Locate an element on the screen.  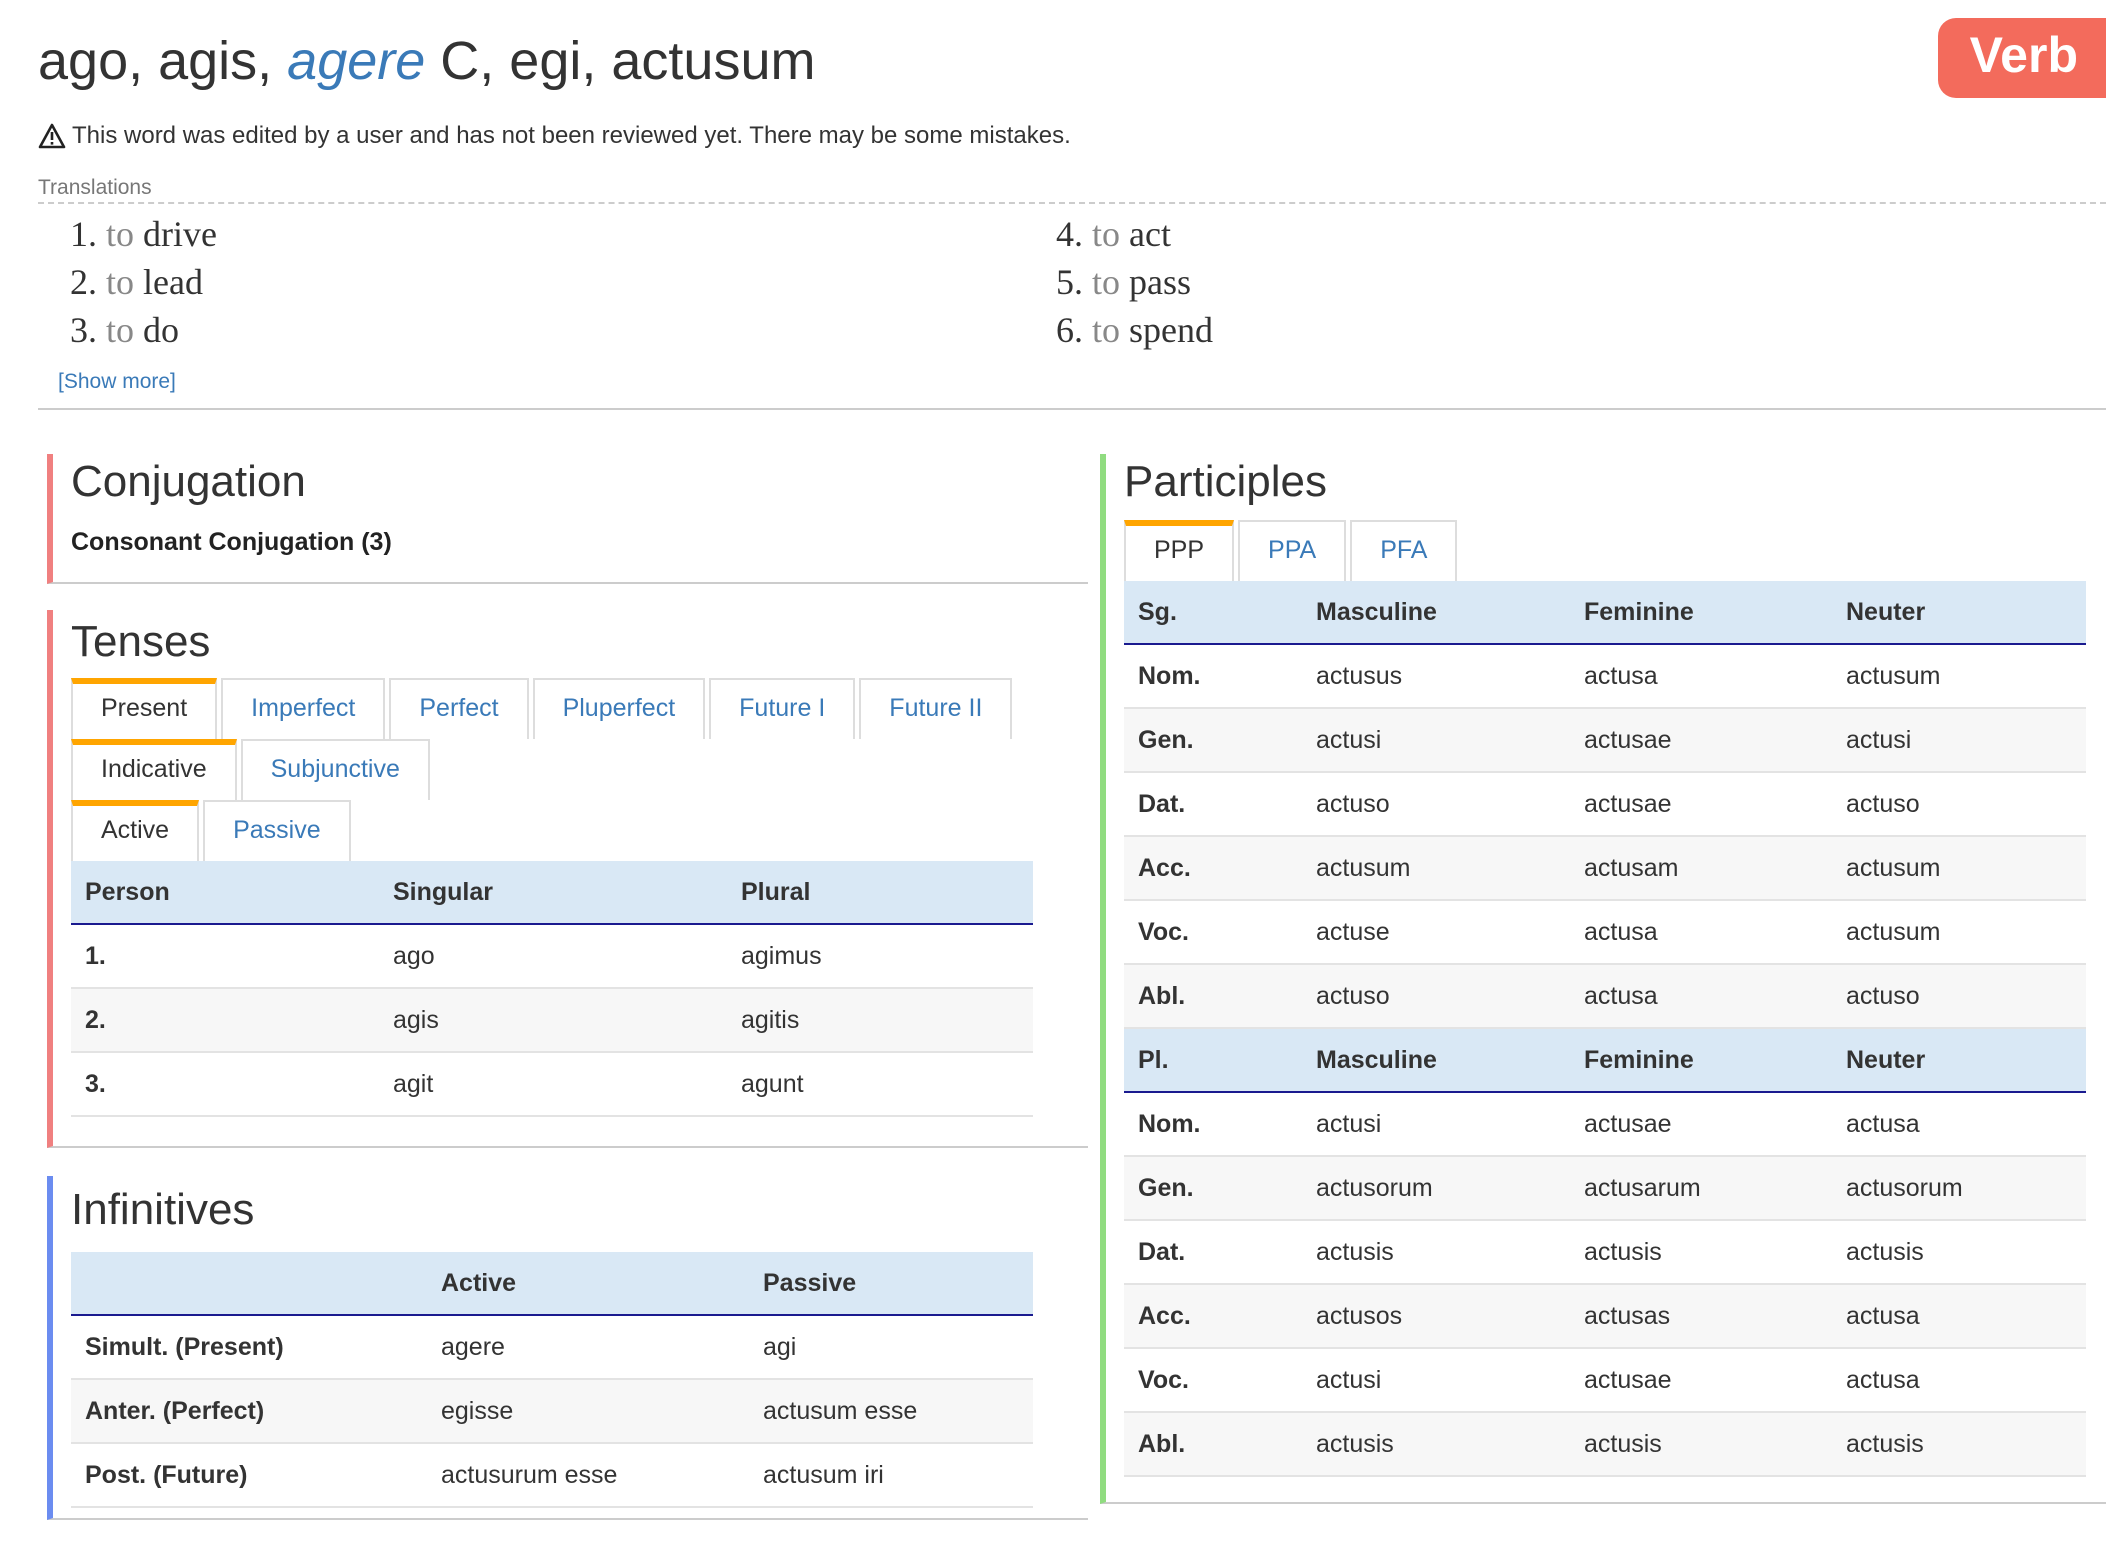
table-row: Acc. actusos actusas actusa is located at coordinates (1605, 1316).